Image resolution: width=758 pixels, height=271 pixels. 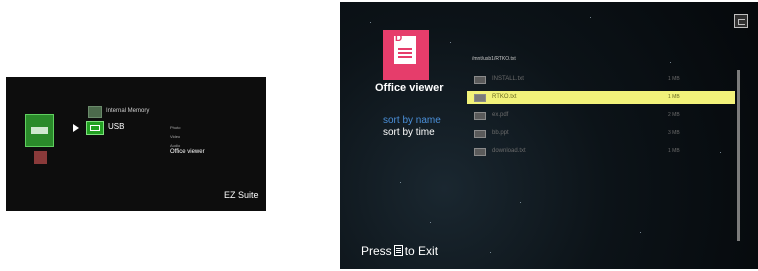 What do you see at coordinates (175, 127) in the screenshot?
I see `submenu-photo: Photo` at bounding box center [175, 127].